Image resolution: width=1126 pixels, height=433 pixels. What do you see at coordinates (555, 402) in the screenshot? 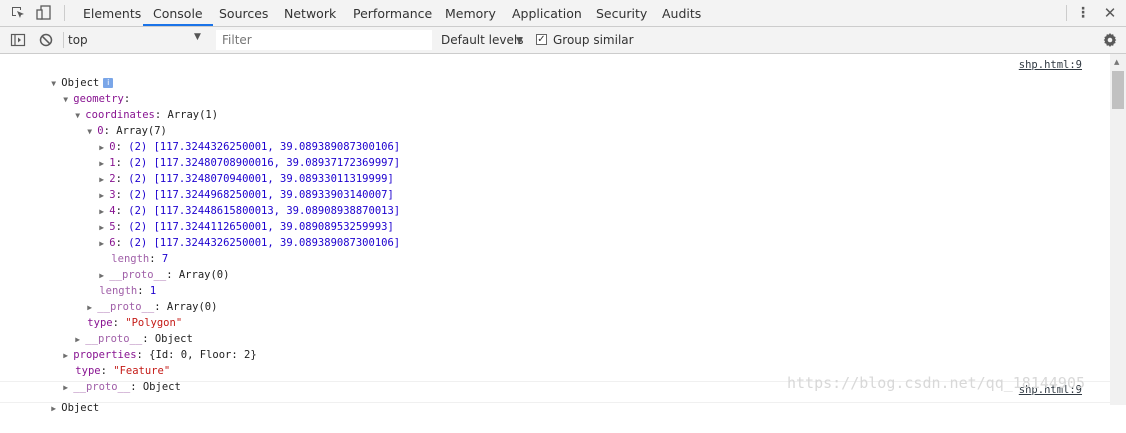
I see `message-divider` at bounding box center [555, 402].